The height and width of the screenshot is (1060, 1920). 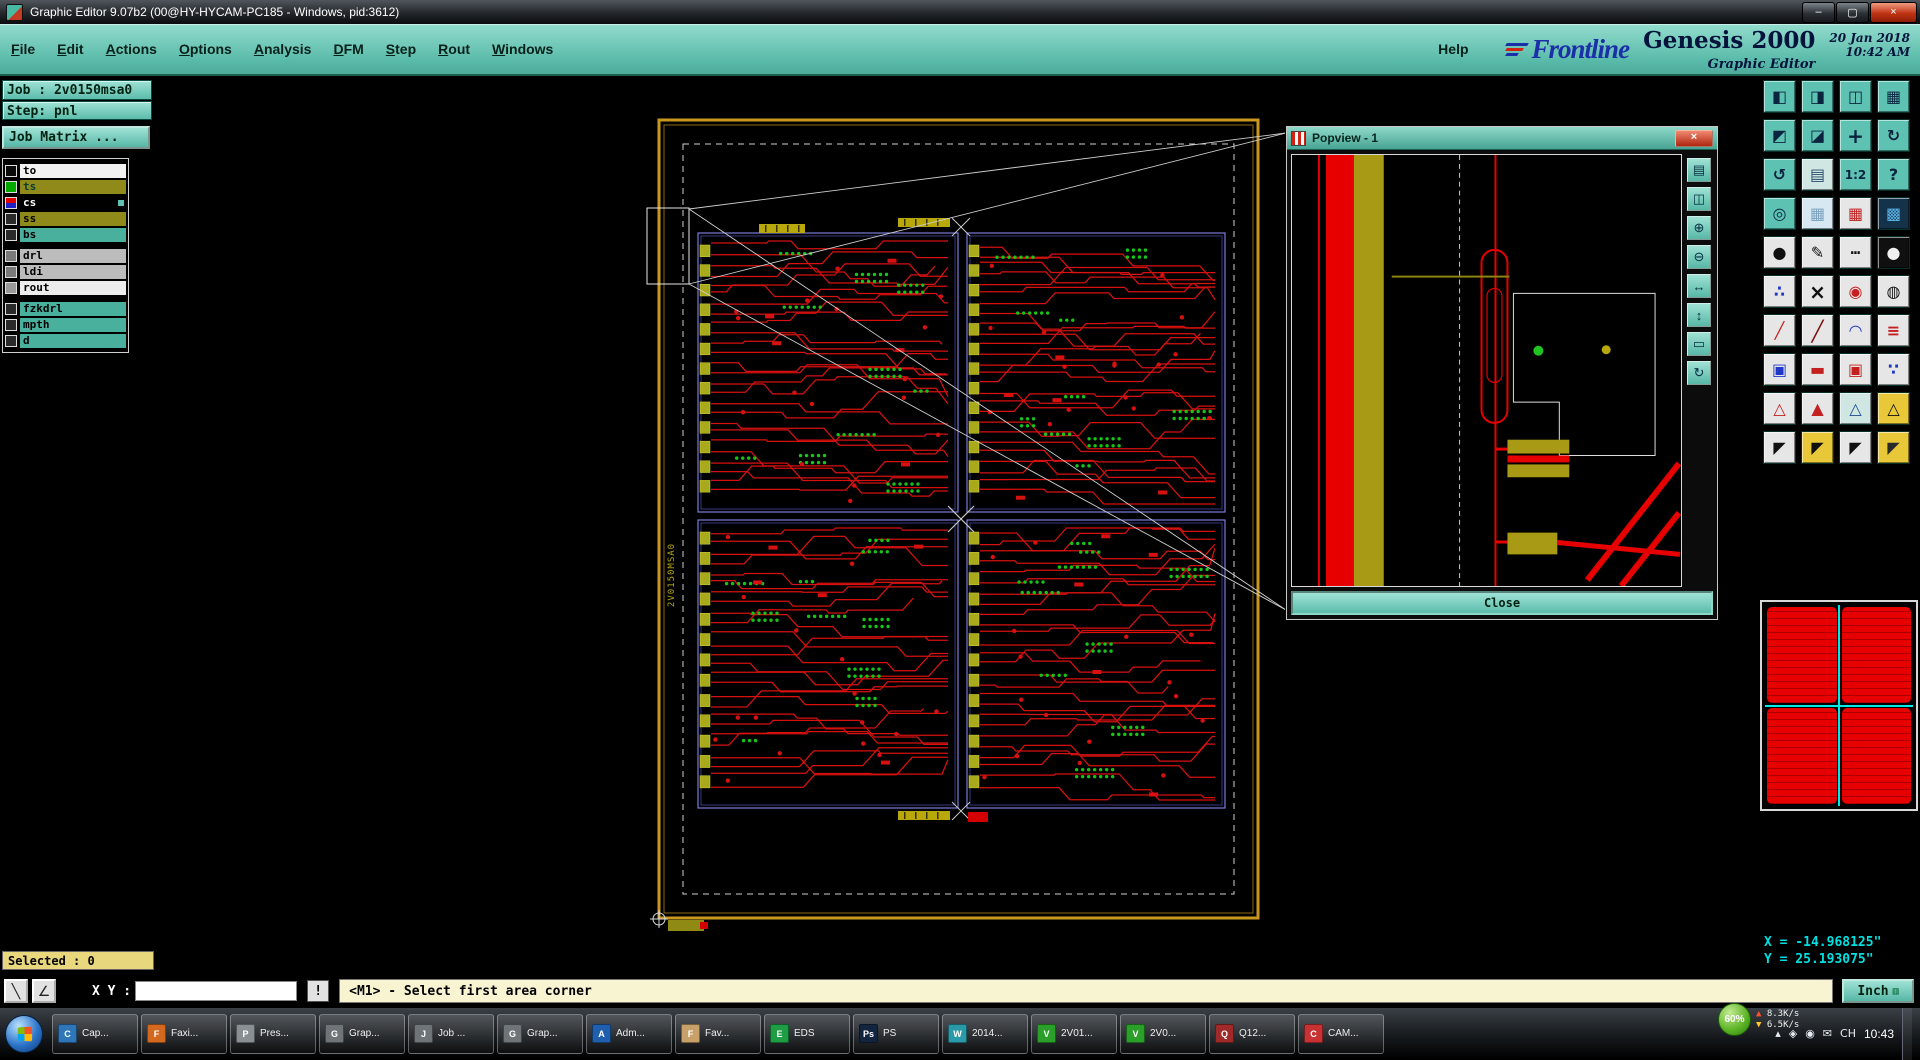 I want to click on points-blue-icon: ∴, so click(x=1779, y=291).